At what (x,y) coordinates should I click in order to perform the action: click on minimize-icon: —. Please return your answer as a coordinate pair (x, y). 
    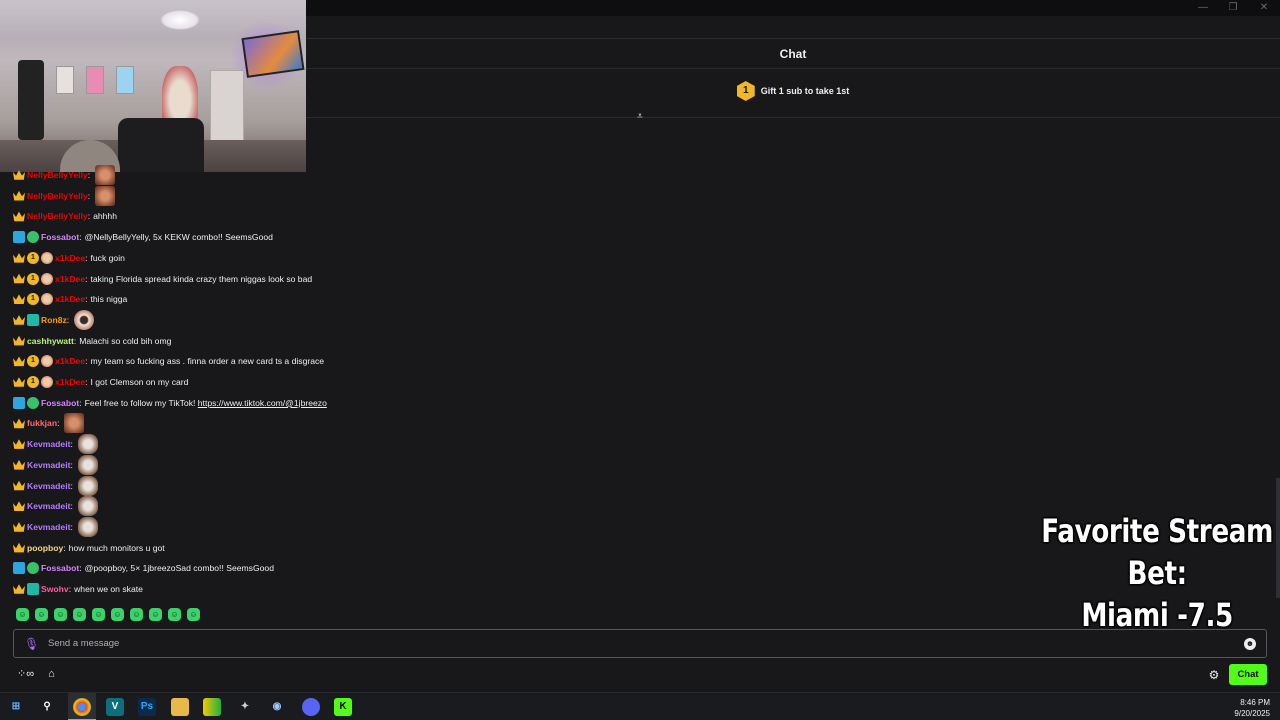
    Looking at the image, I should click on (1203, 8).